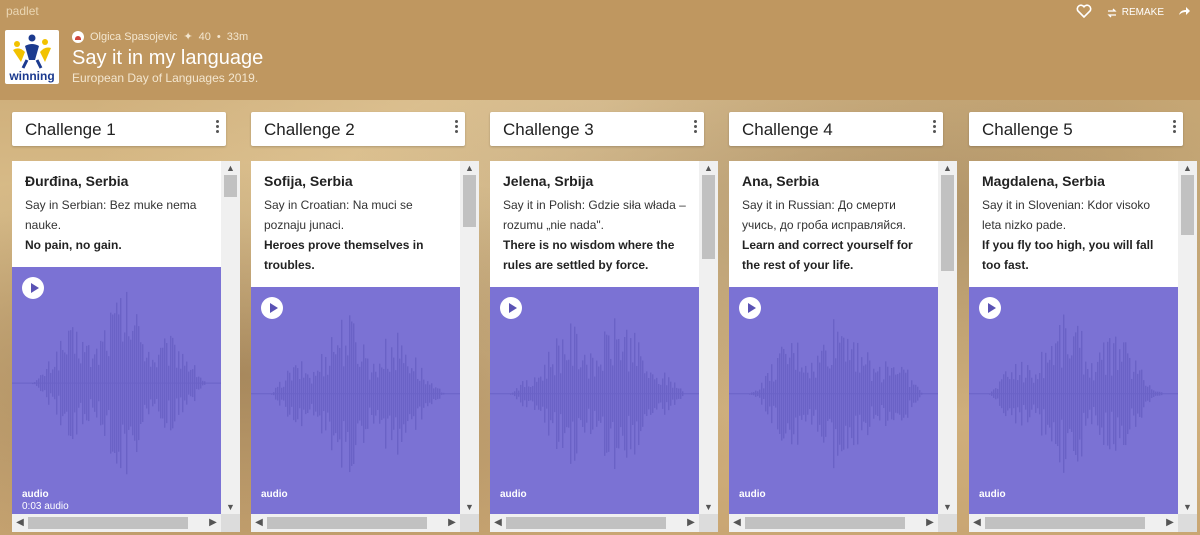  What do you see at coordinates (1135, 12) in the screenshot?
I see `remake-button: REMAKE` at bounding box center [1135, 12].